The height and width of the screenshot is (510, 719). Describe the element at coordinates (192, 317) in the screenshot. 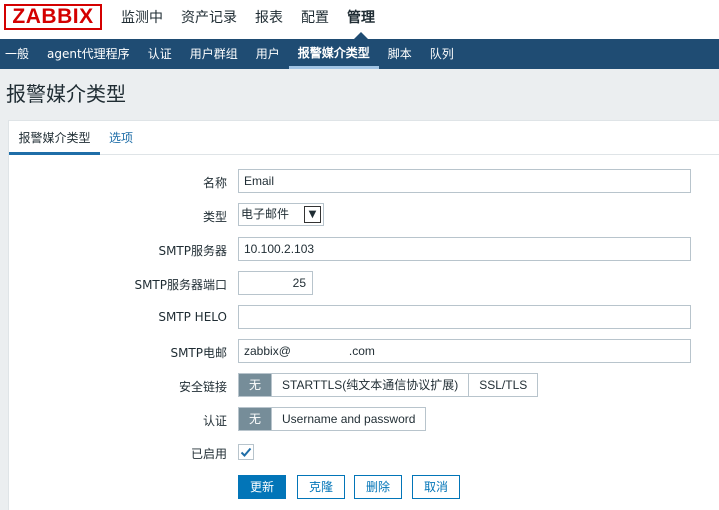

I see `smtp-helo-label: SMTP HELO` at that location.